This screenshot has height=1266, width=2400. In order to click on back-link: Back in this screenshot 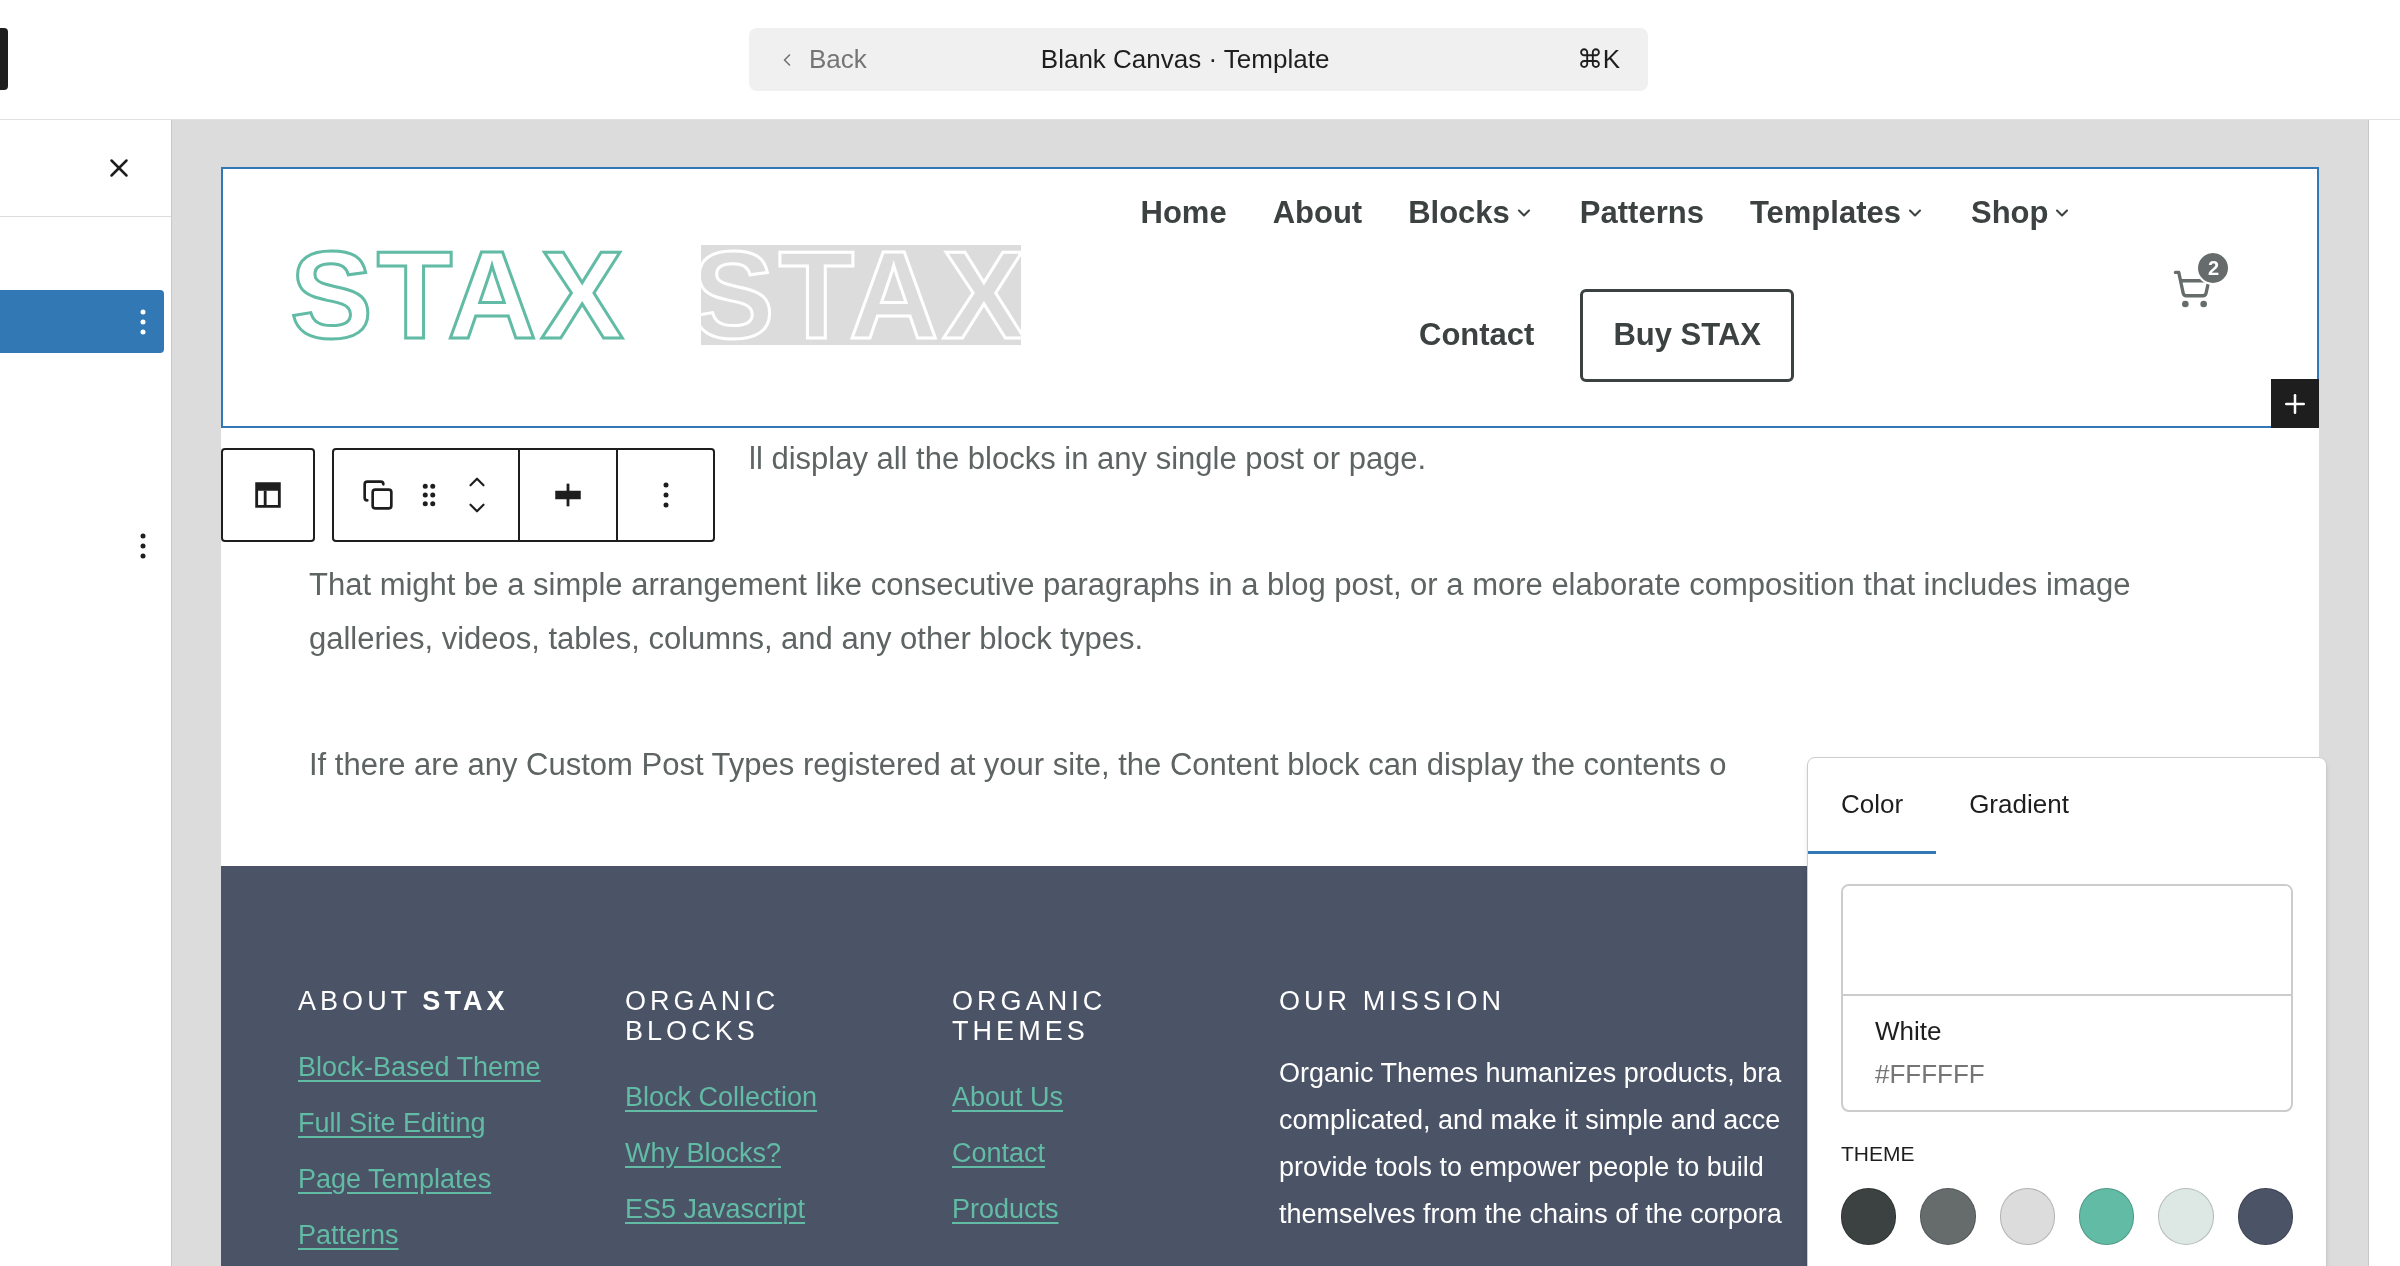, I will do `click(838, 59)`.